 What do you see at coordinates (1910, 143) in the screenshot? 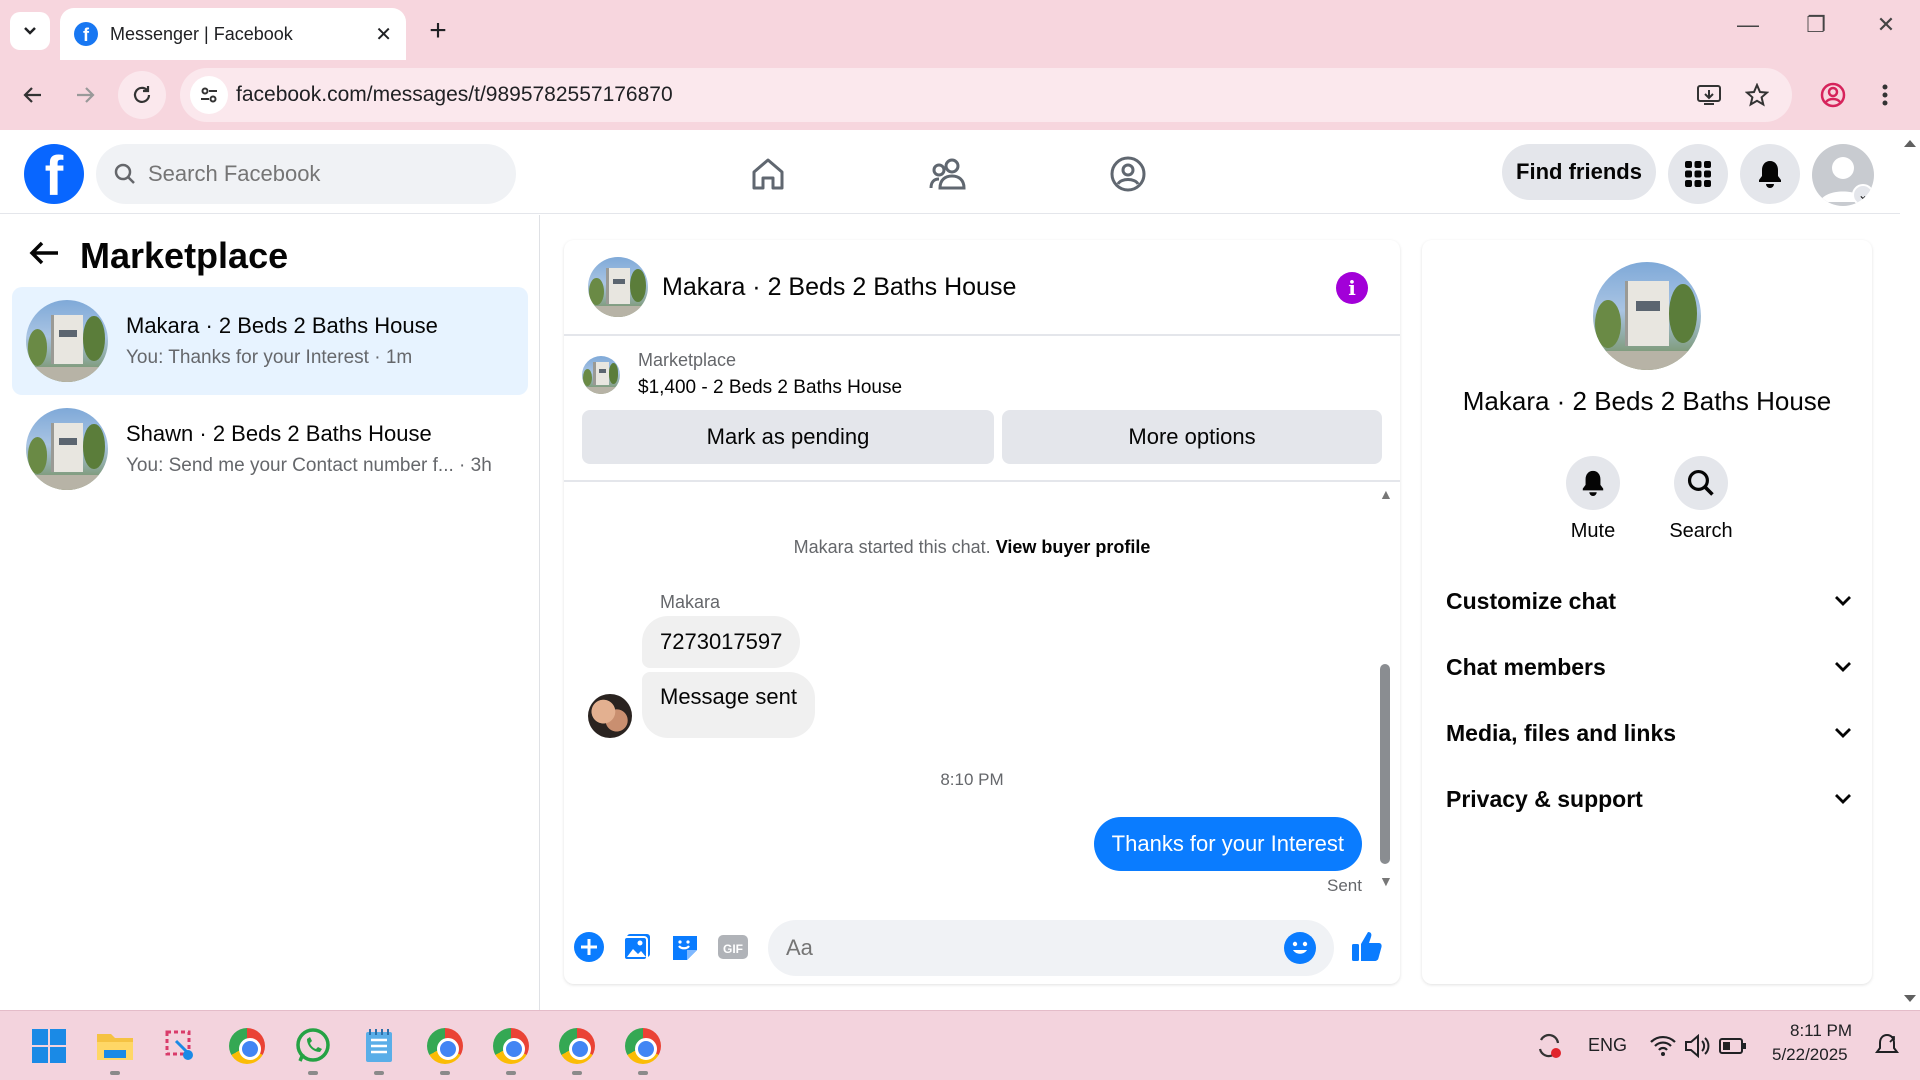
I see `scroll-up-arrow-icon` at bounding box center [1910, 143].